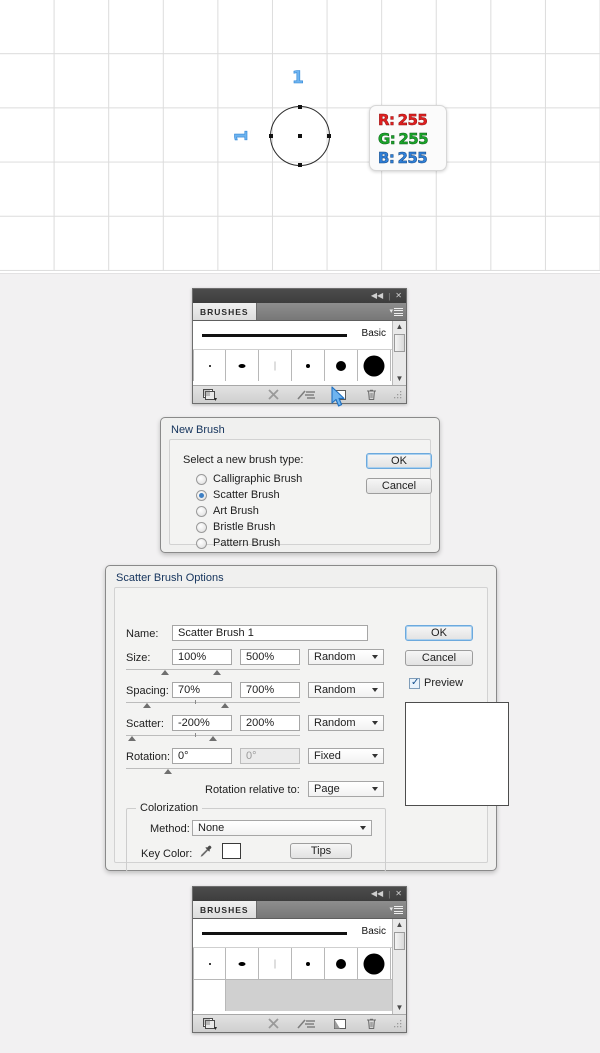 The height and width of the screenshot is (1053, 600). What do you see at coordinates (132, 738) in the screenshot?
I see `scatter-slider-thumb-min` at bounding box center [132, 738].